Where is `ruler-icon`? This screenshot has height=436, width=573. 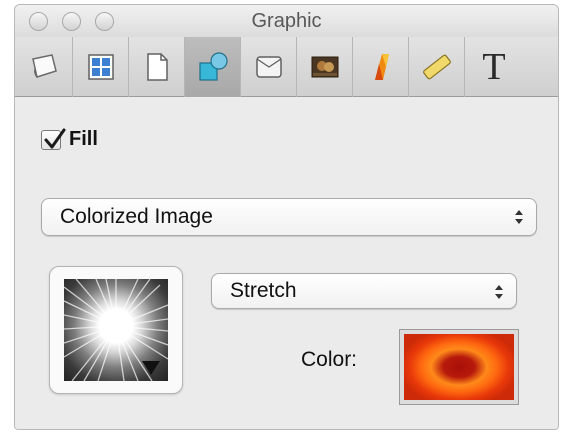
ruler-icon is located at coordinates (436, 67).